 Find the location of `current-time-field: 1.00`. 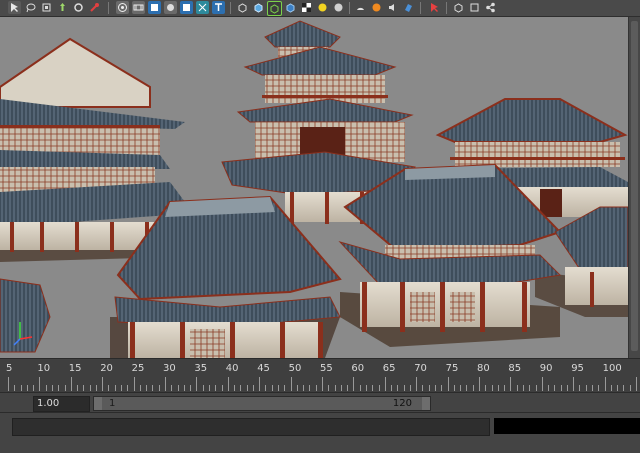

current-time-field: 1.00 is located at coordinates (61, 404).